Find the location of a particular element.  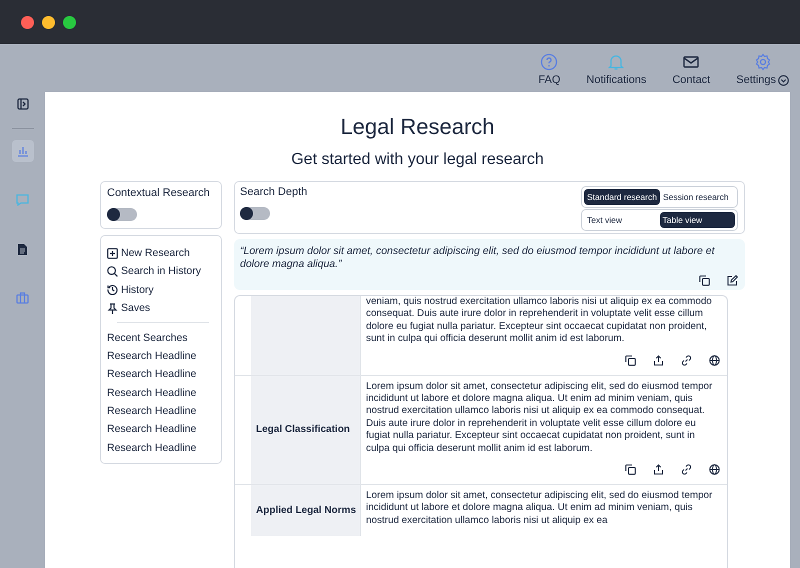

bar-chart-icon is located at coordinates (22, 151).